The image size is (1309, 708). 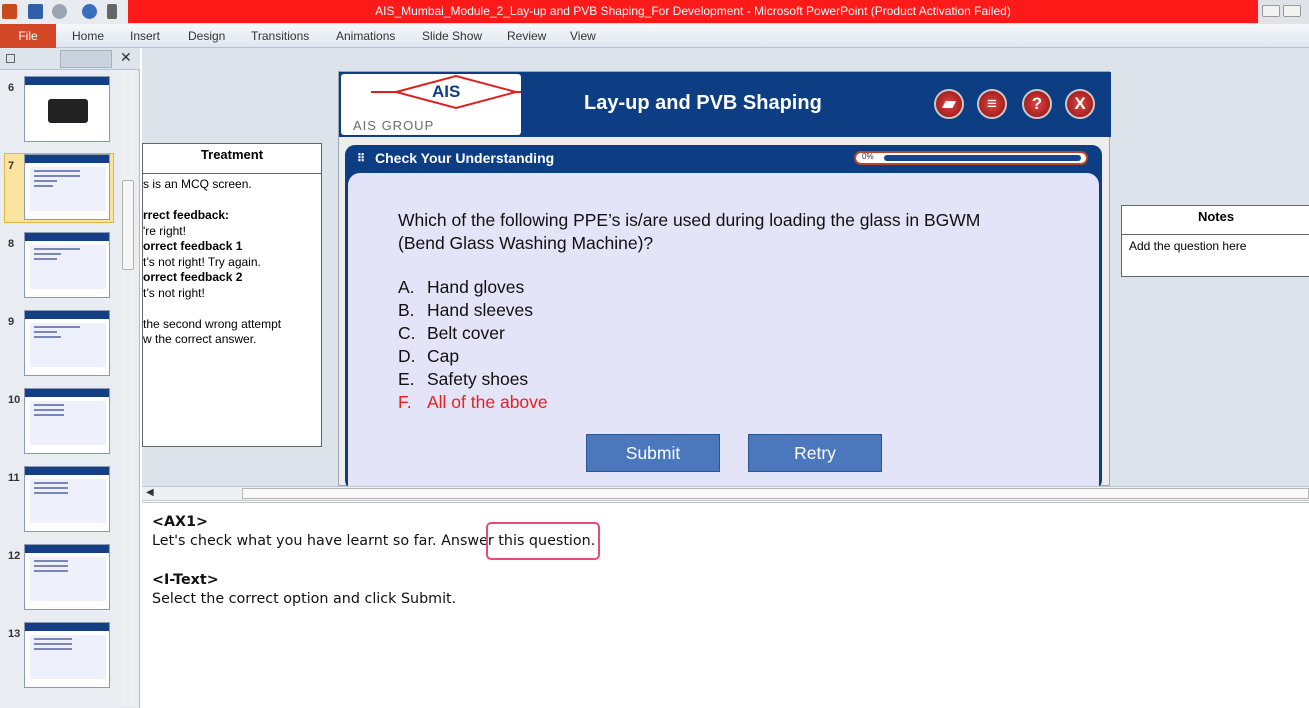 What do you see at coordinates (232, 159) in the screenshot?
I see `treatment-heading: Treatment` at bounding box center [232, 159].